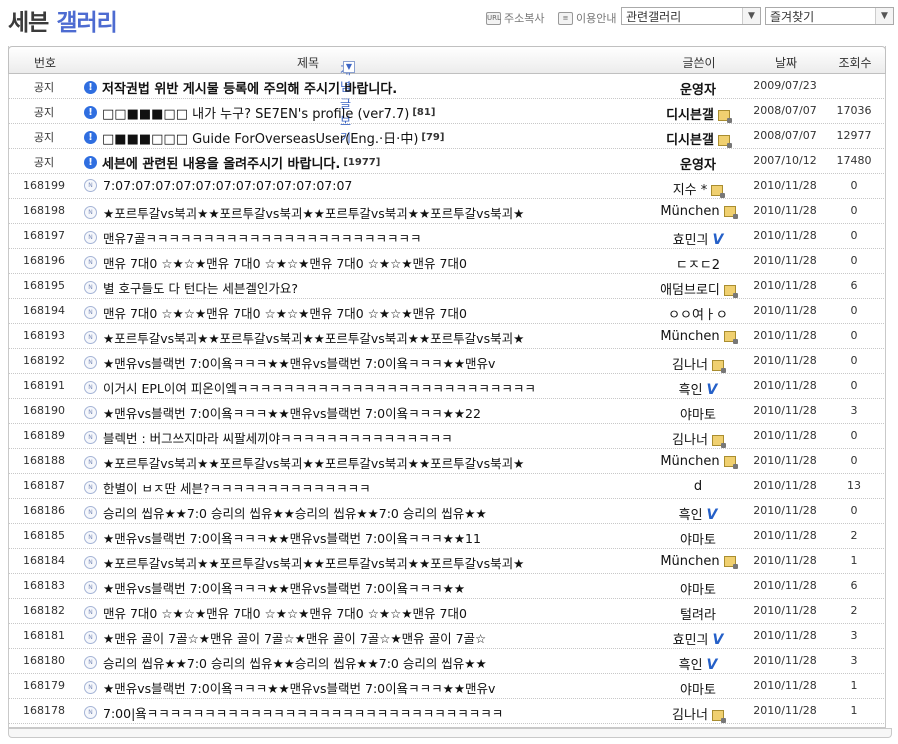 This screenshot has height=744, width=898. Describe the element at coordinates (450, 733) in the screenshot. I see `bottom-scroll-area` at that location.